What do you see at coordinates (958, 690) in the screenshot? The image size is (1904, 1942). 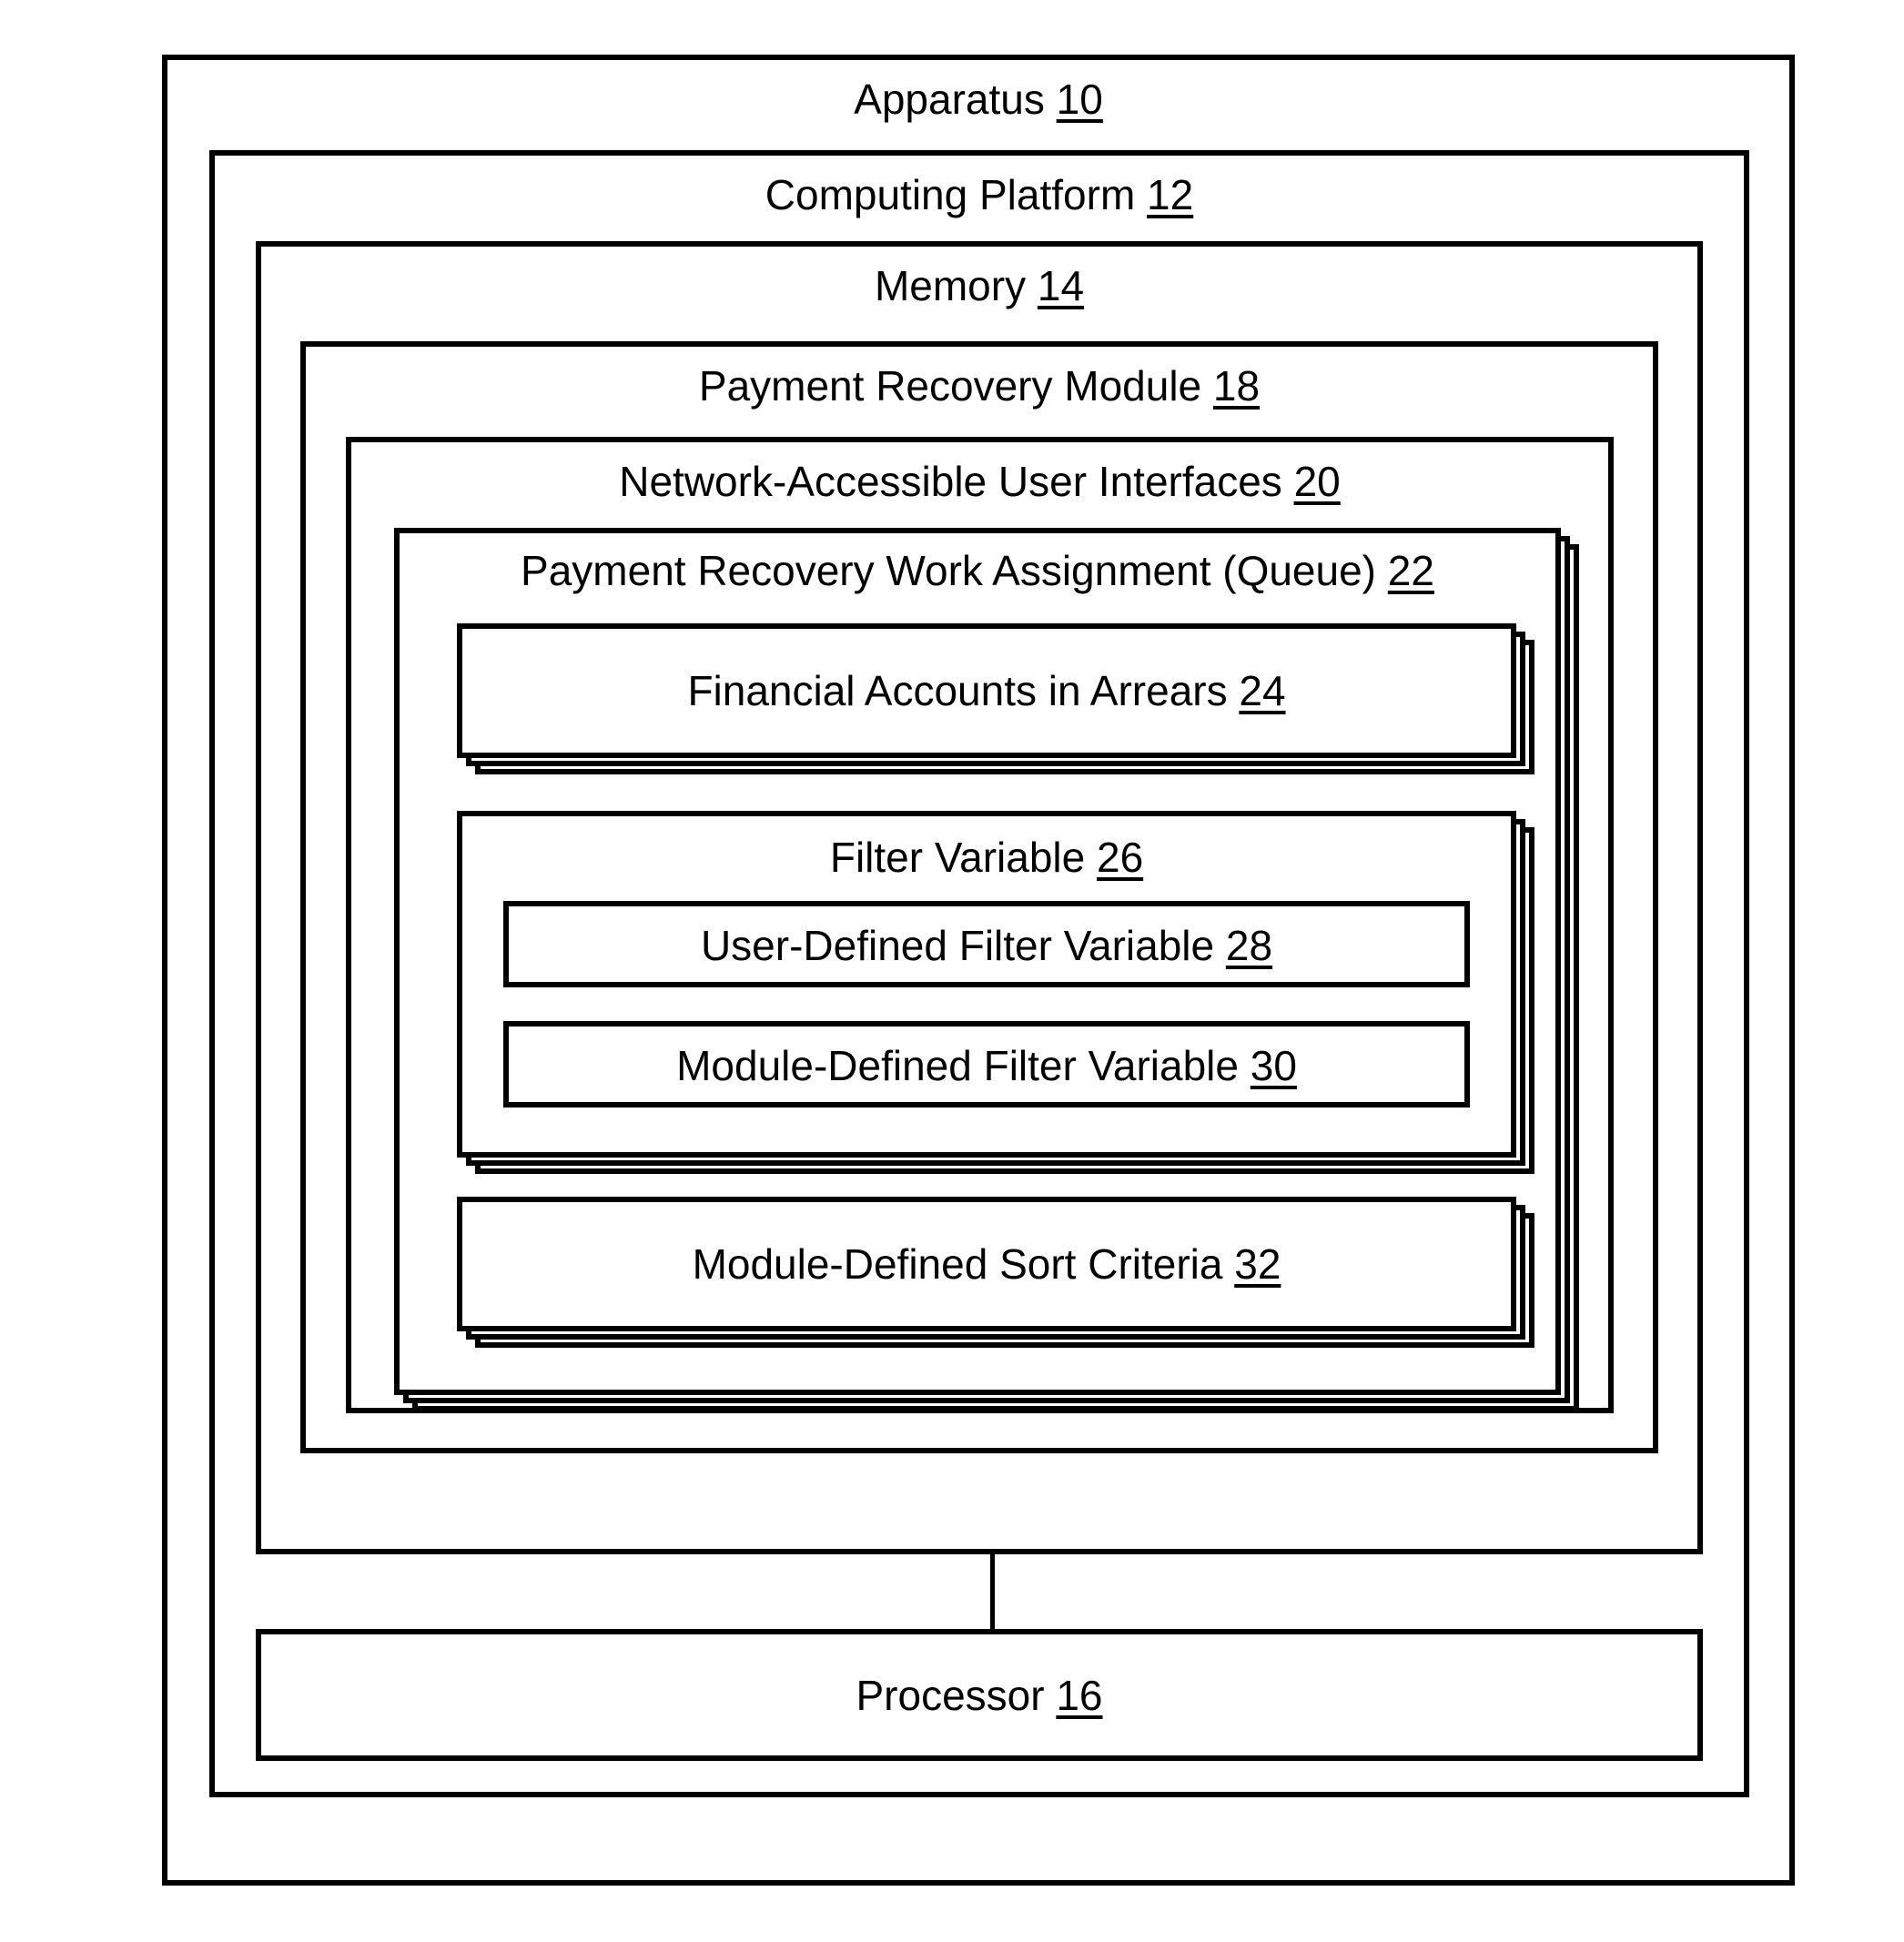 I see `label-financial-accounts-in-arrears-text: Financial Accounts in Arrears` at bounding box center [958, 690].